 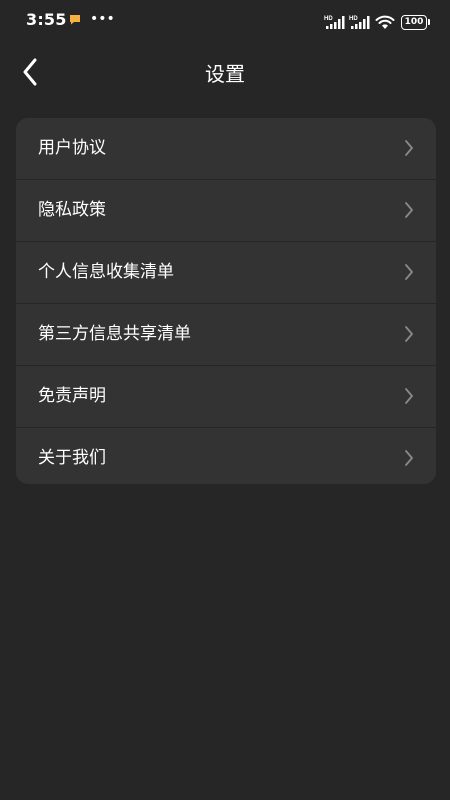 What do you see at coordinates (114, 334) in the screenshot?
I see `settings-item-label: 第三方信息共享清单` at bounding box center [114, 334].